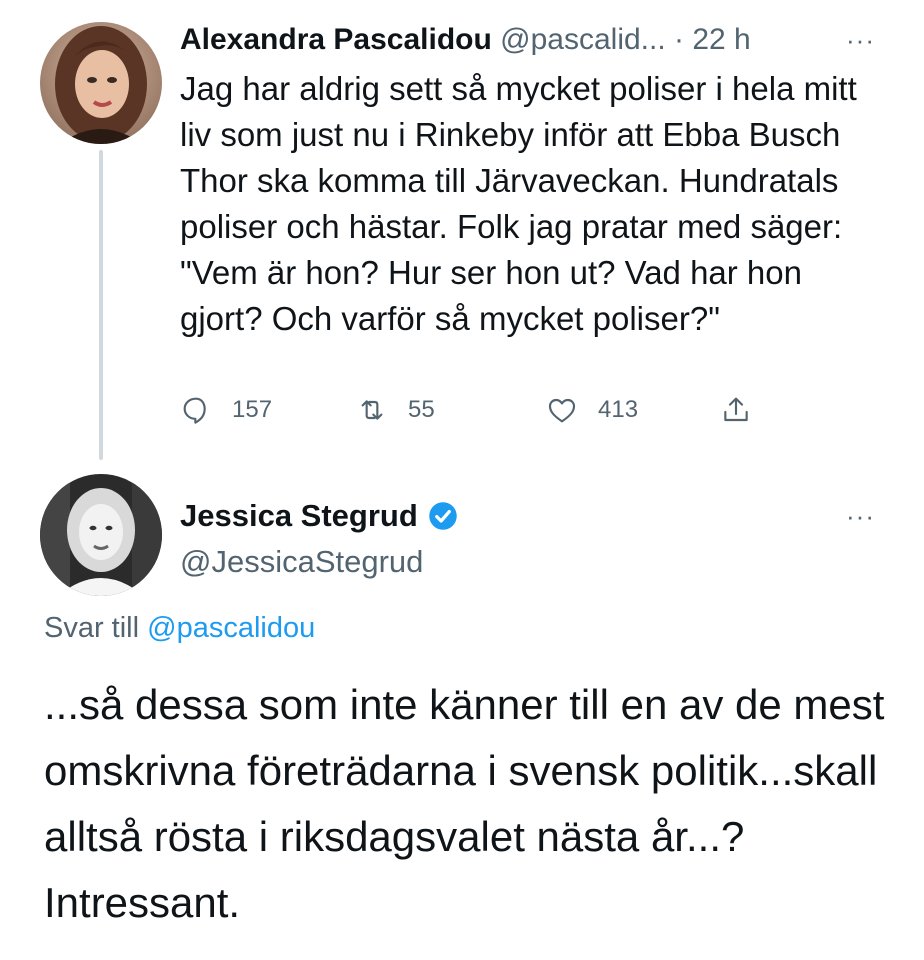 The height and width of the screenshot is (960, 924). What do you see at coordinates (860, 516) in the screenshot?
I see `tweet2-more-icon: ···` at bounding box center [860, 516].